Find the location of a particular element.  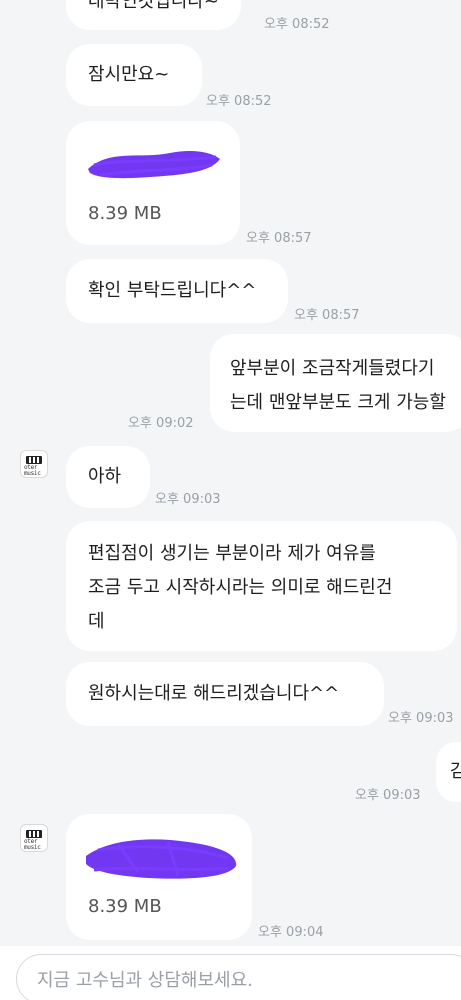

composer-bar: 지금 고수님과 상담해보세요. is located at coordinates (230, 973).